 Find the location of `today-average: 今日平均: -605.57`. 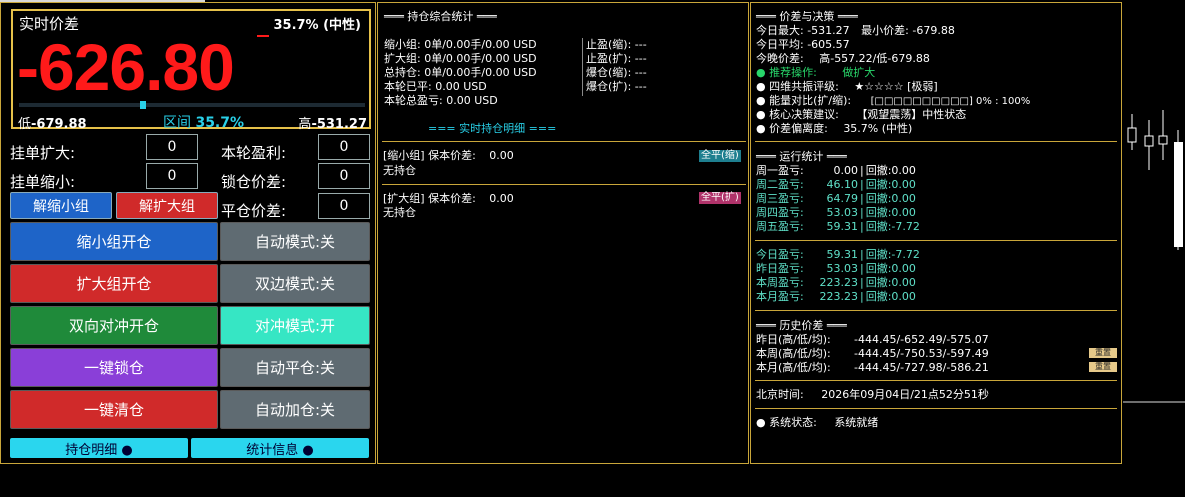

today-average: 今日平均: -605.57 is located at coordinates (803, 44).